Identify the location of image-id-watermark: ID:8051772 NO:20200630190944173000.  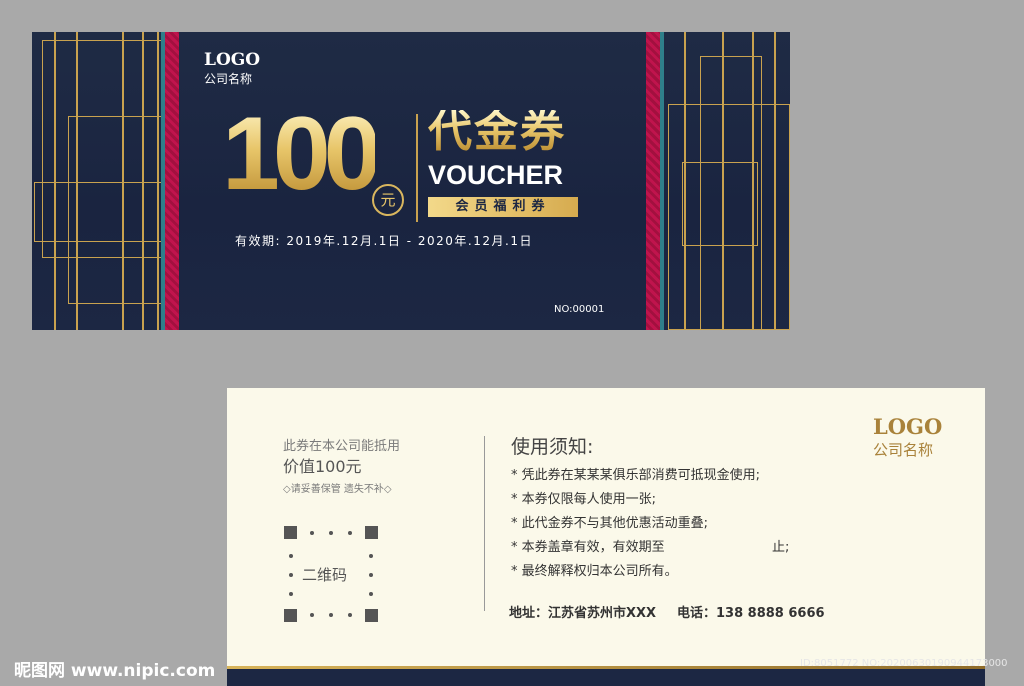
(904, 663).